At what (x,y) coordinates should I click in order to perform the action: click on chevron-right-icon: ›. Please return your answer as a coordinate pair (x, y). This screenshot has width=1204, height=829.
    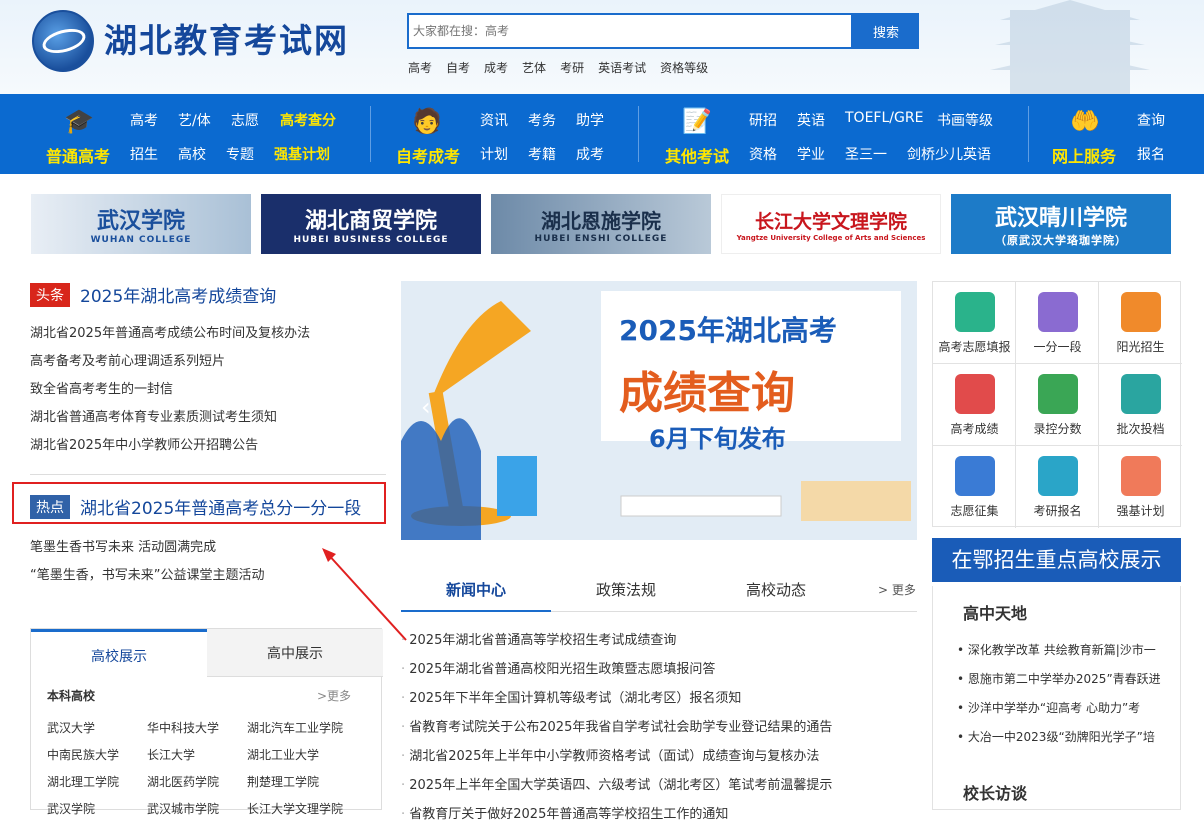
    Looking at the image, I should click on (886, 407).